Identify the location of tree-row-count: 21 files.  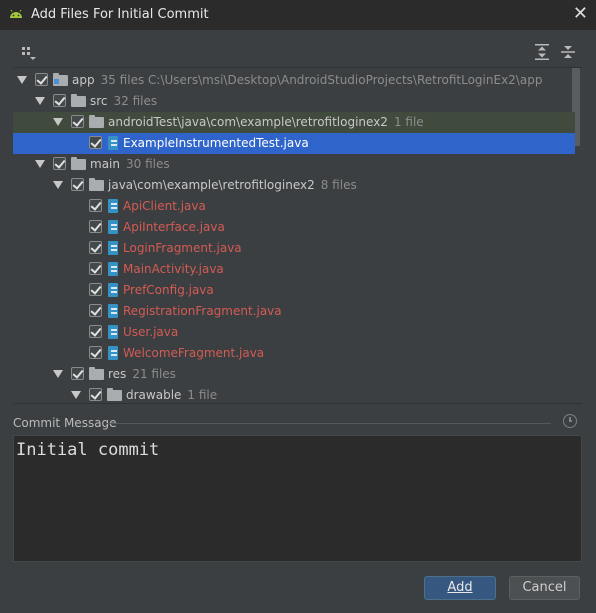
(154, 374).